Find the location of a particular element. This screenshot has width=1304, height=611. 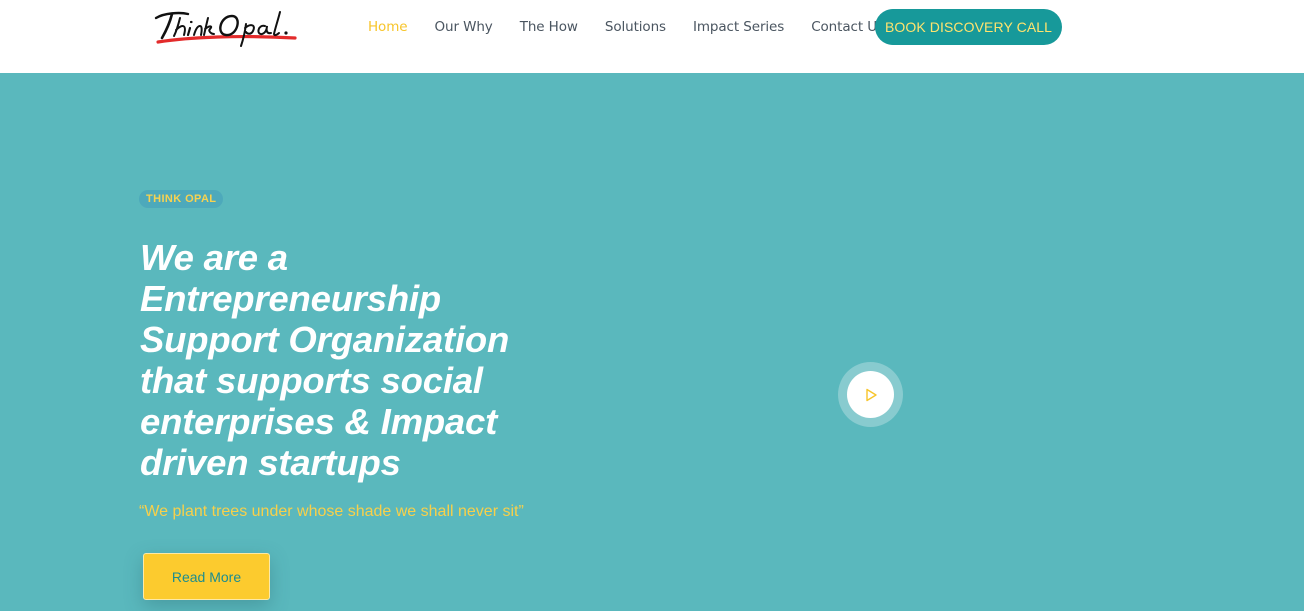

headline-line: Support Organization is located at coordinates (325, 339).